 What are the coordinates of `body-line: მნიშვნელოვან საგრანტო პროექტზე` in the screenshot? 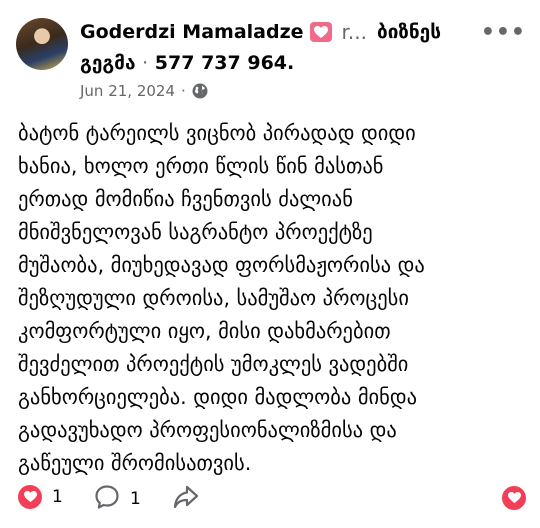 It's located at (195, 232).